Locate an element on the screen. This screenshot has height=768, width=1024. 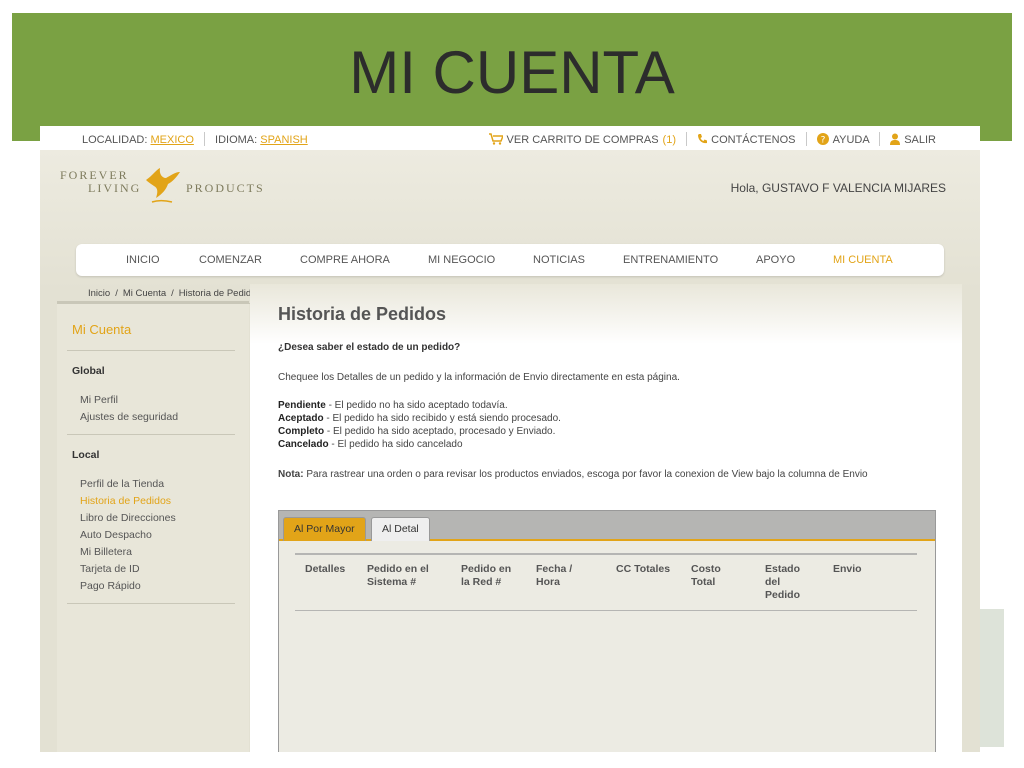
sidebar-item-auto-despacho: Auto Despacho is located at coordinates (116, 535).